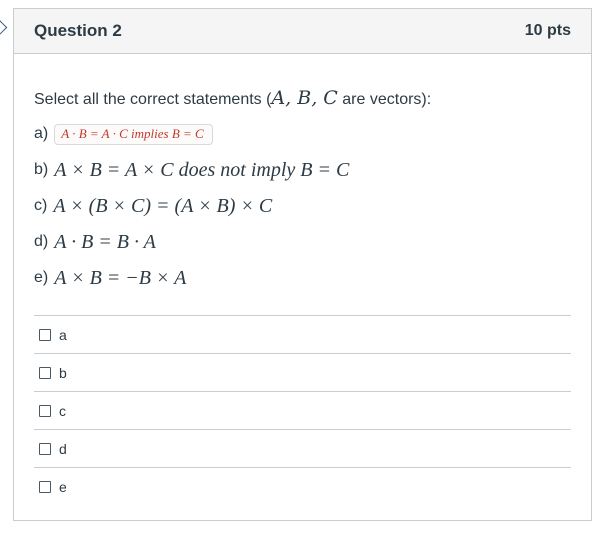 The height and width of the screenshot is (542, 612). I want to click on statement-math-highlighted: A · B = A · C implies B = C, so click(133, 134).